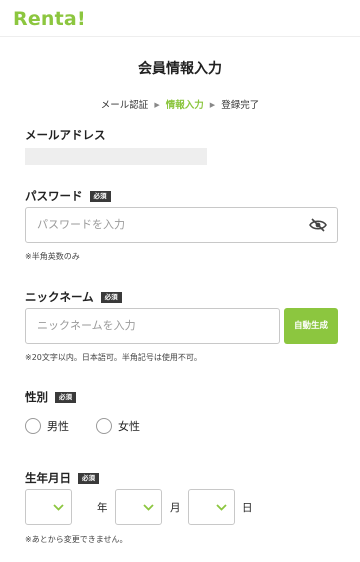 This screenshot has height=562, width=360. I want to click on password-note: ※半角英数のみ, so click(52, 256).